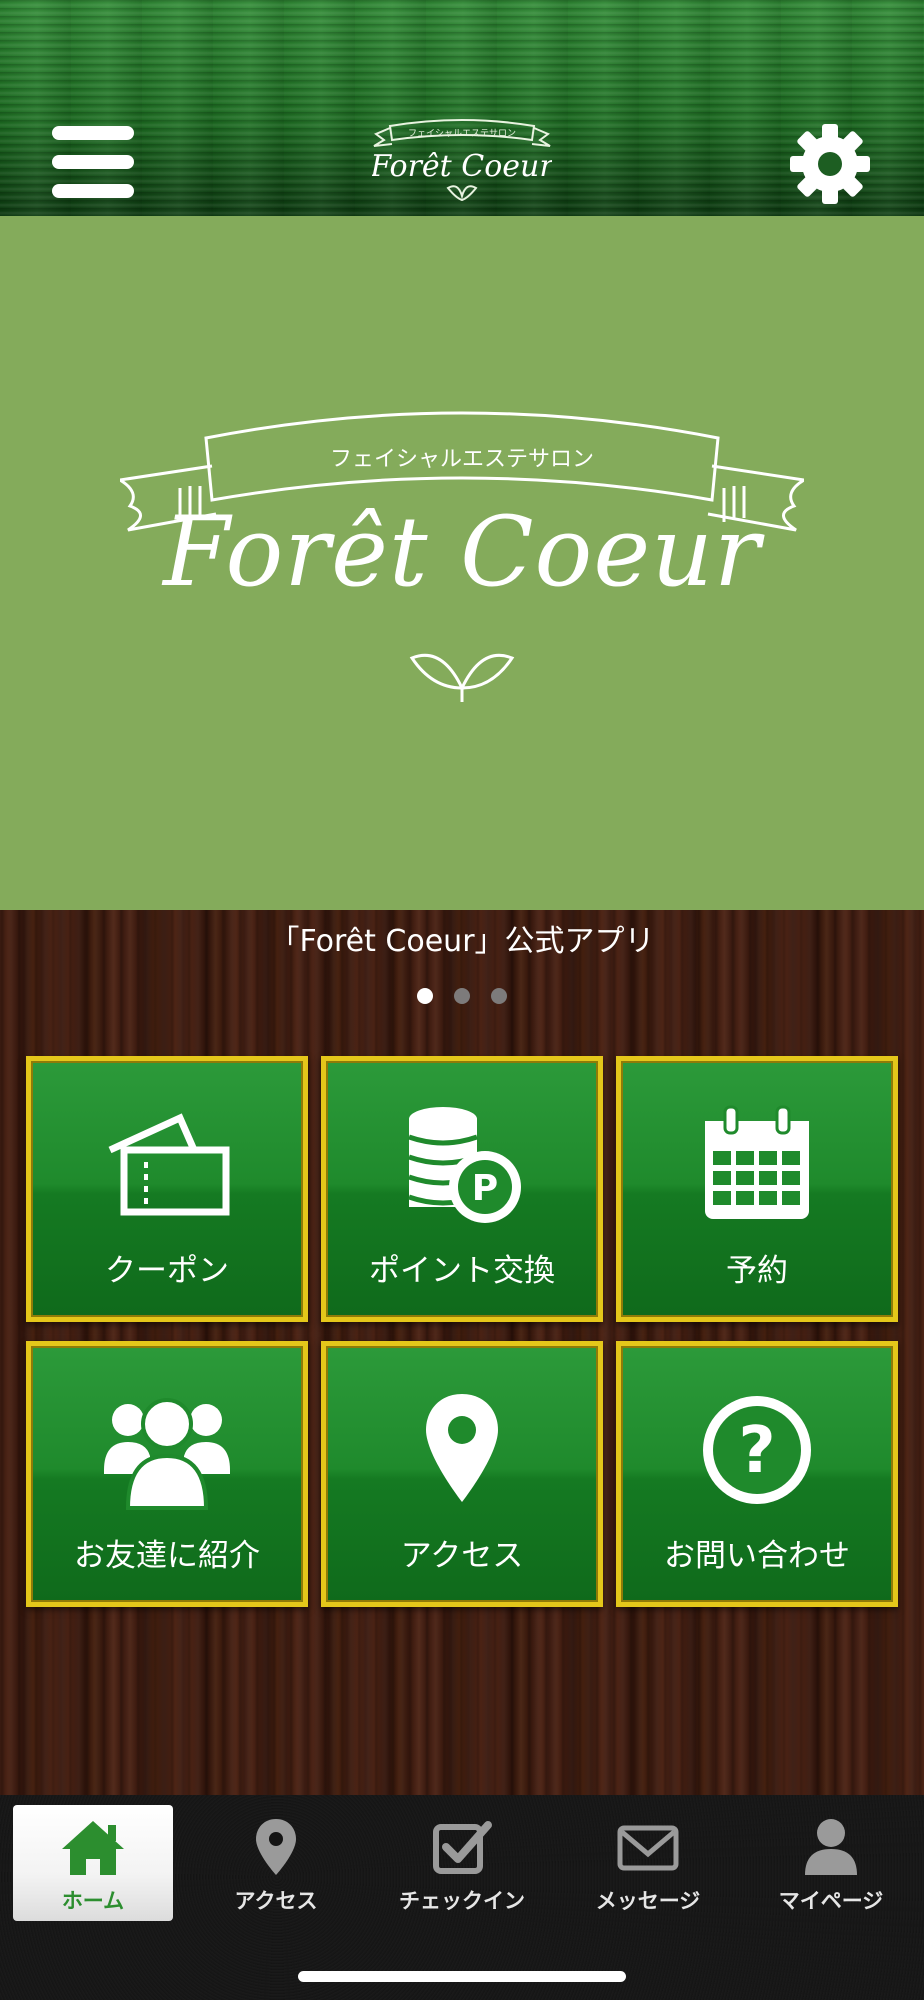 The width and height of the screenshot is (924, 2000). I want to click on access-label: アクセス, so click(462, 1556).